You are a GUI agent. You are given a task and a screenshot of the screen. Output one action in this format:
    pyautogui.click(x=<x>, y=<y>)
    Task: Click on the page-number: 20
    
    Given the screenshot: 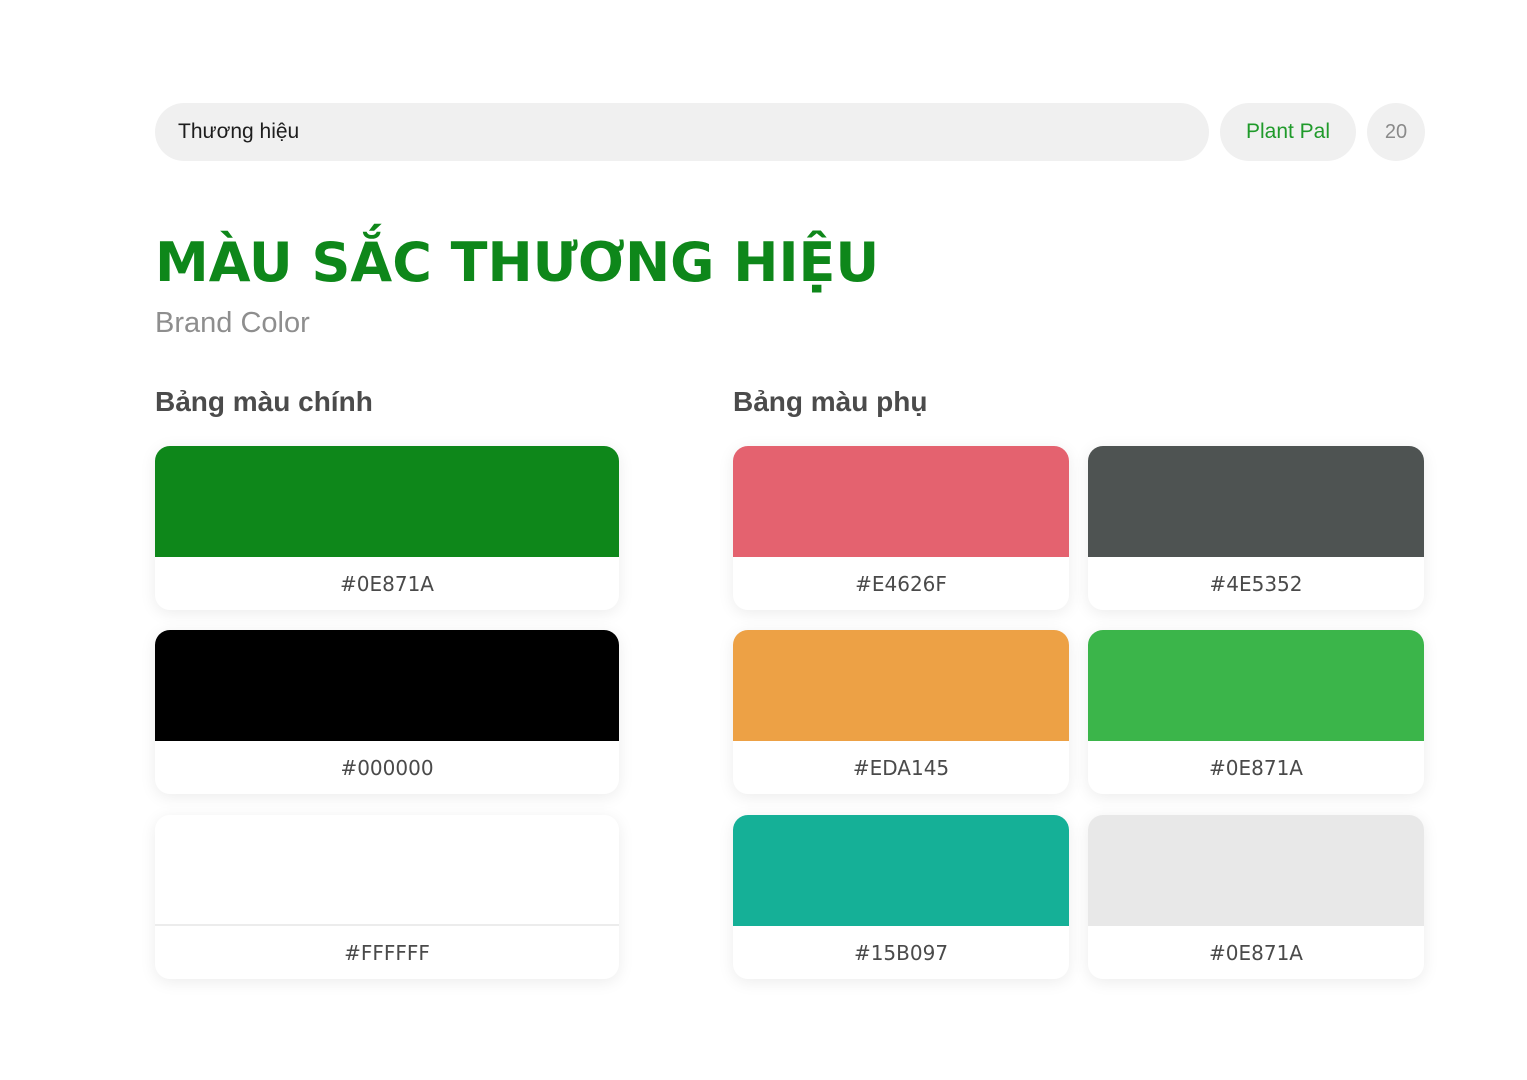 What is the action you would take?
    pyautogui.click(x=1396, y=131)
    